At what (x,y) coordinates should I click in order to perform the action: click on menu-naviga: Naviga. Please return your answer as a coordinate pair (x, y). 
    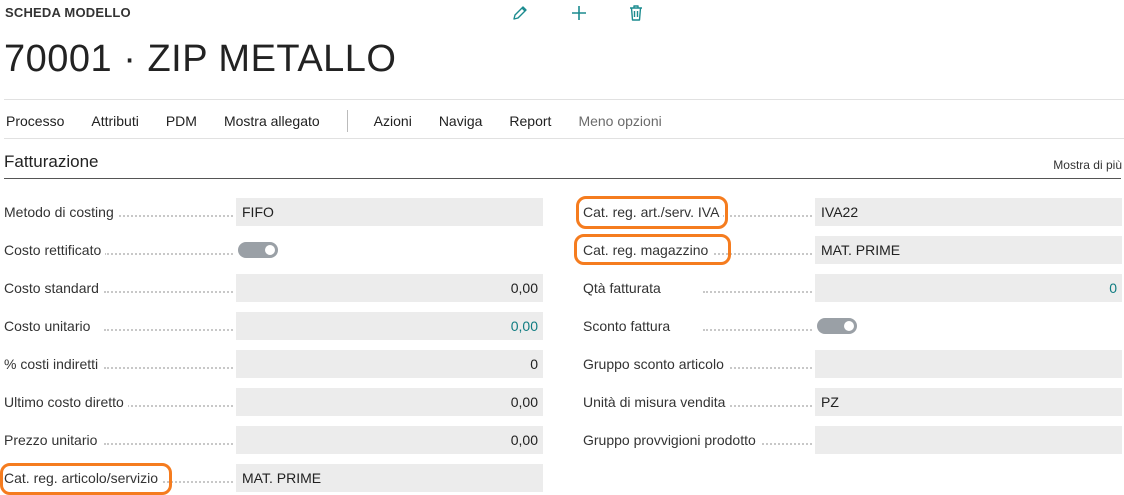
    Looking at the image, I should click on (461, 121).